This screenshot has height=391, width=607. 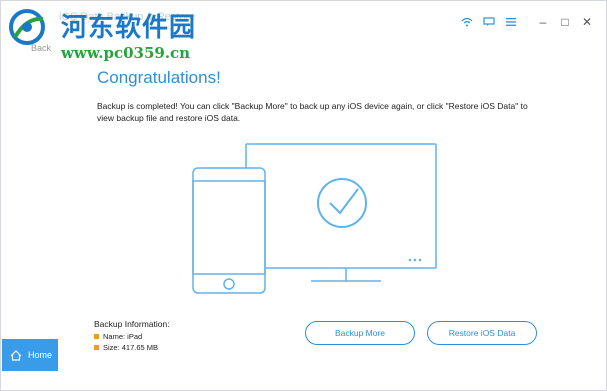 I want to click on backup-info-title: Backup Information:, so click(x=132, y=324).